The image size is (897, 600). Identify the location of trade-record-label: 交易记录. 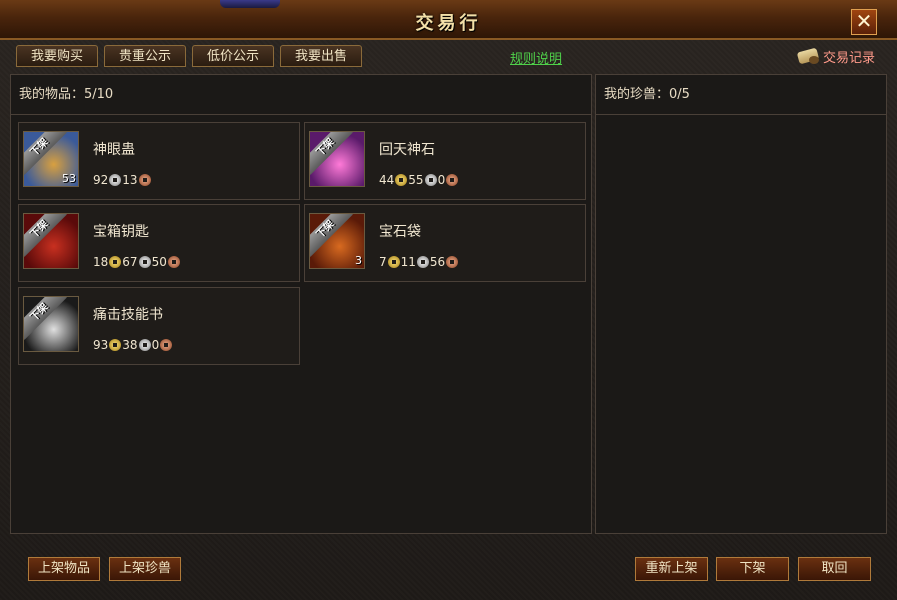
(849, 58).